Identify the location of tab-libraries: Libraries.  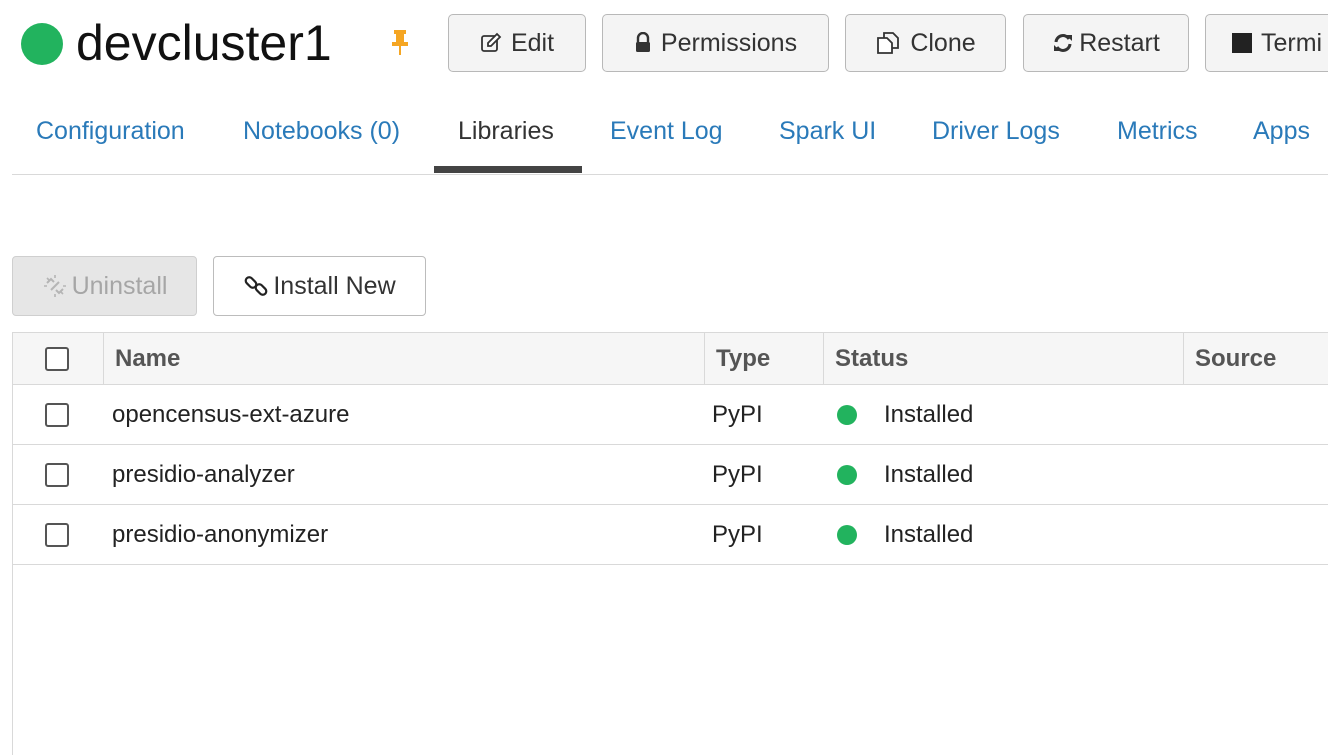
(506, 137).